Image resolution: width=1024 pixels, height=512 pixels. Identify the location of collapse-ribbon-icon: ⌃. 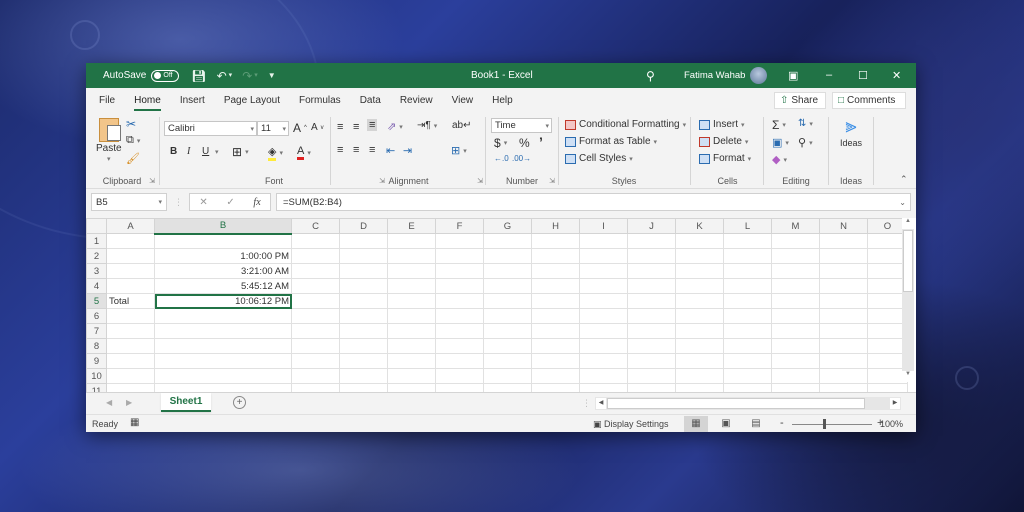
(904, 179).